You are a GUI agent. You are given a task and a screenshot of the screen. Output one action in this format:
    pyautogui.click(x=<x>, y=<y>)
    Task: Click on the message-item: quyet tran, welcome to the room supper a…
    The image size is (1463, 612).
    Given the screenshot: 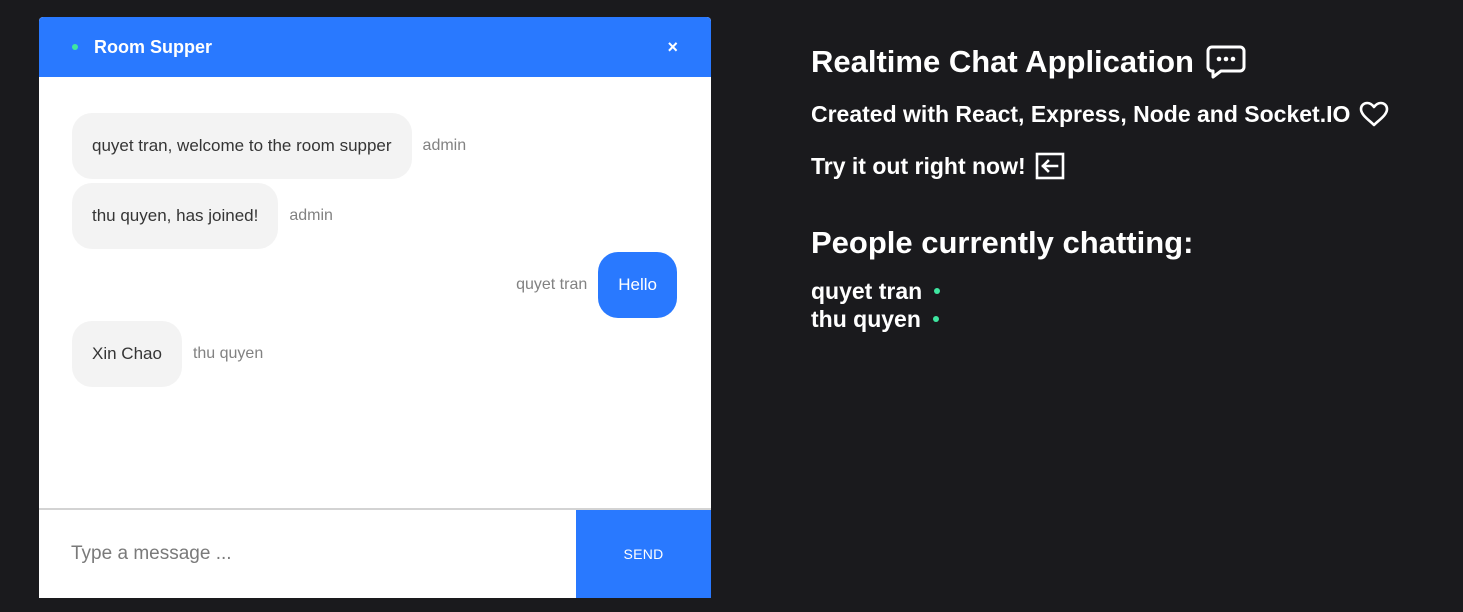 What is the action you would take?
    pyautogui.click(x=269, y=146)
    